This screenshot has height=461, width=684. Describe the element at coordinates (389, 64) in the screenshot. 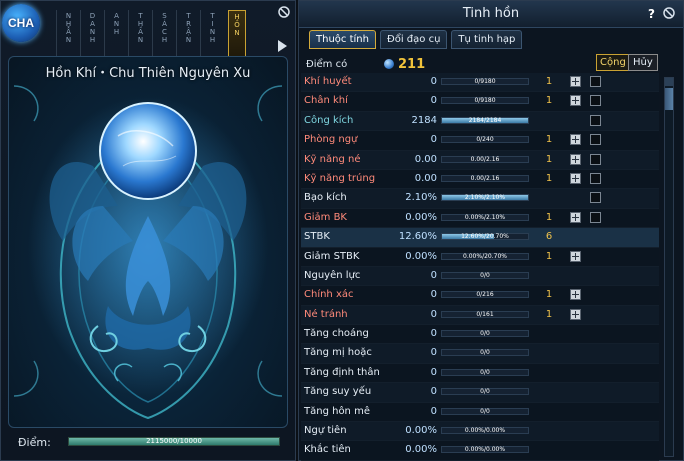

I see `gem-icon` at that location.